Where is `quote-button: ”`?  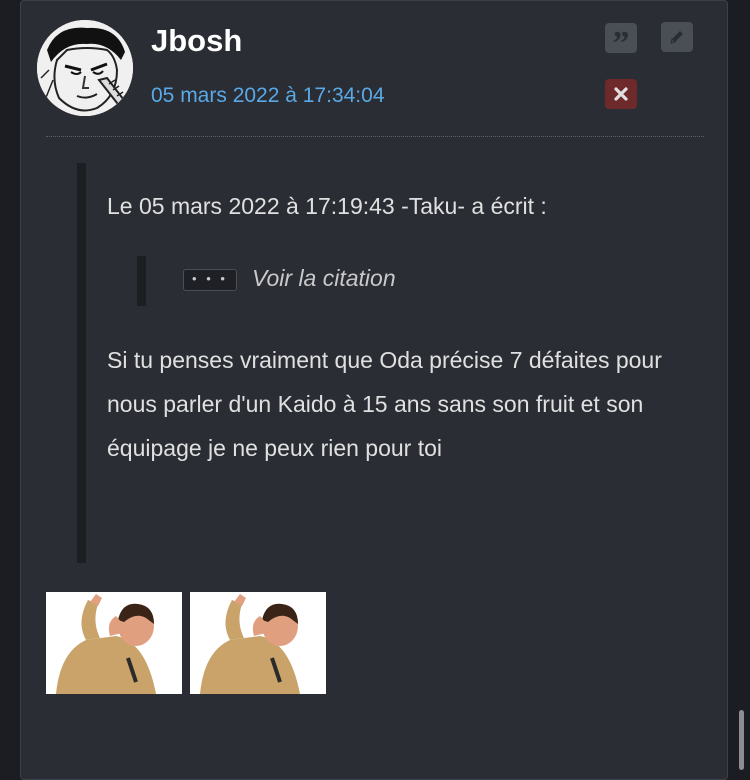 quote-button: ” is located at coordinates (621, 42).